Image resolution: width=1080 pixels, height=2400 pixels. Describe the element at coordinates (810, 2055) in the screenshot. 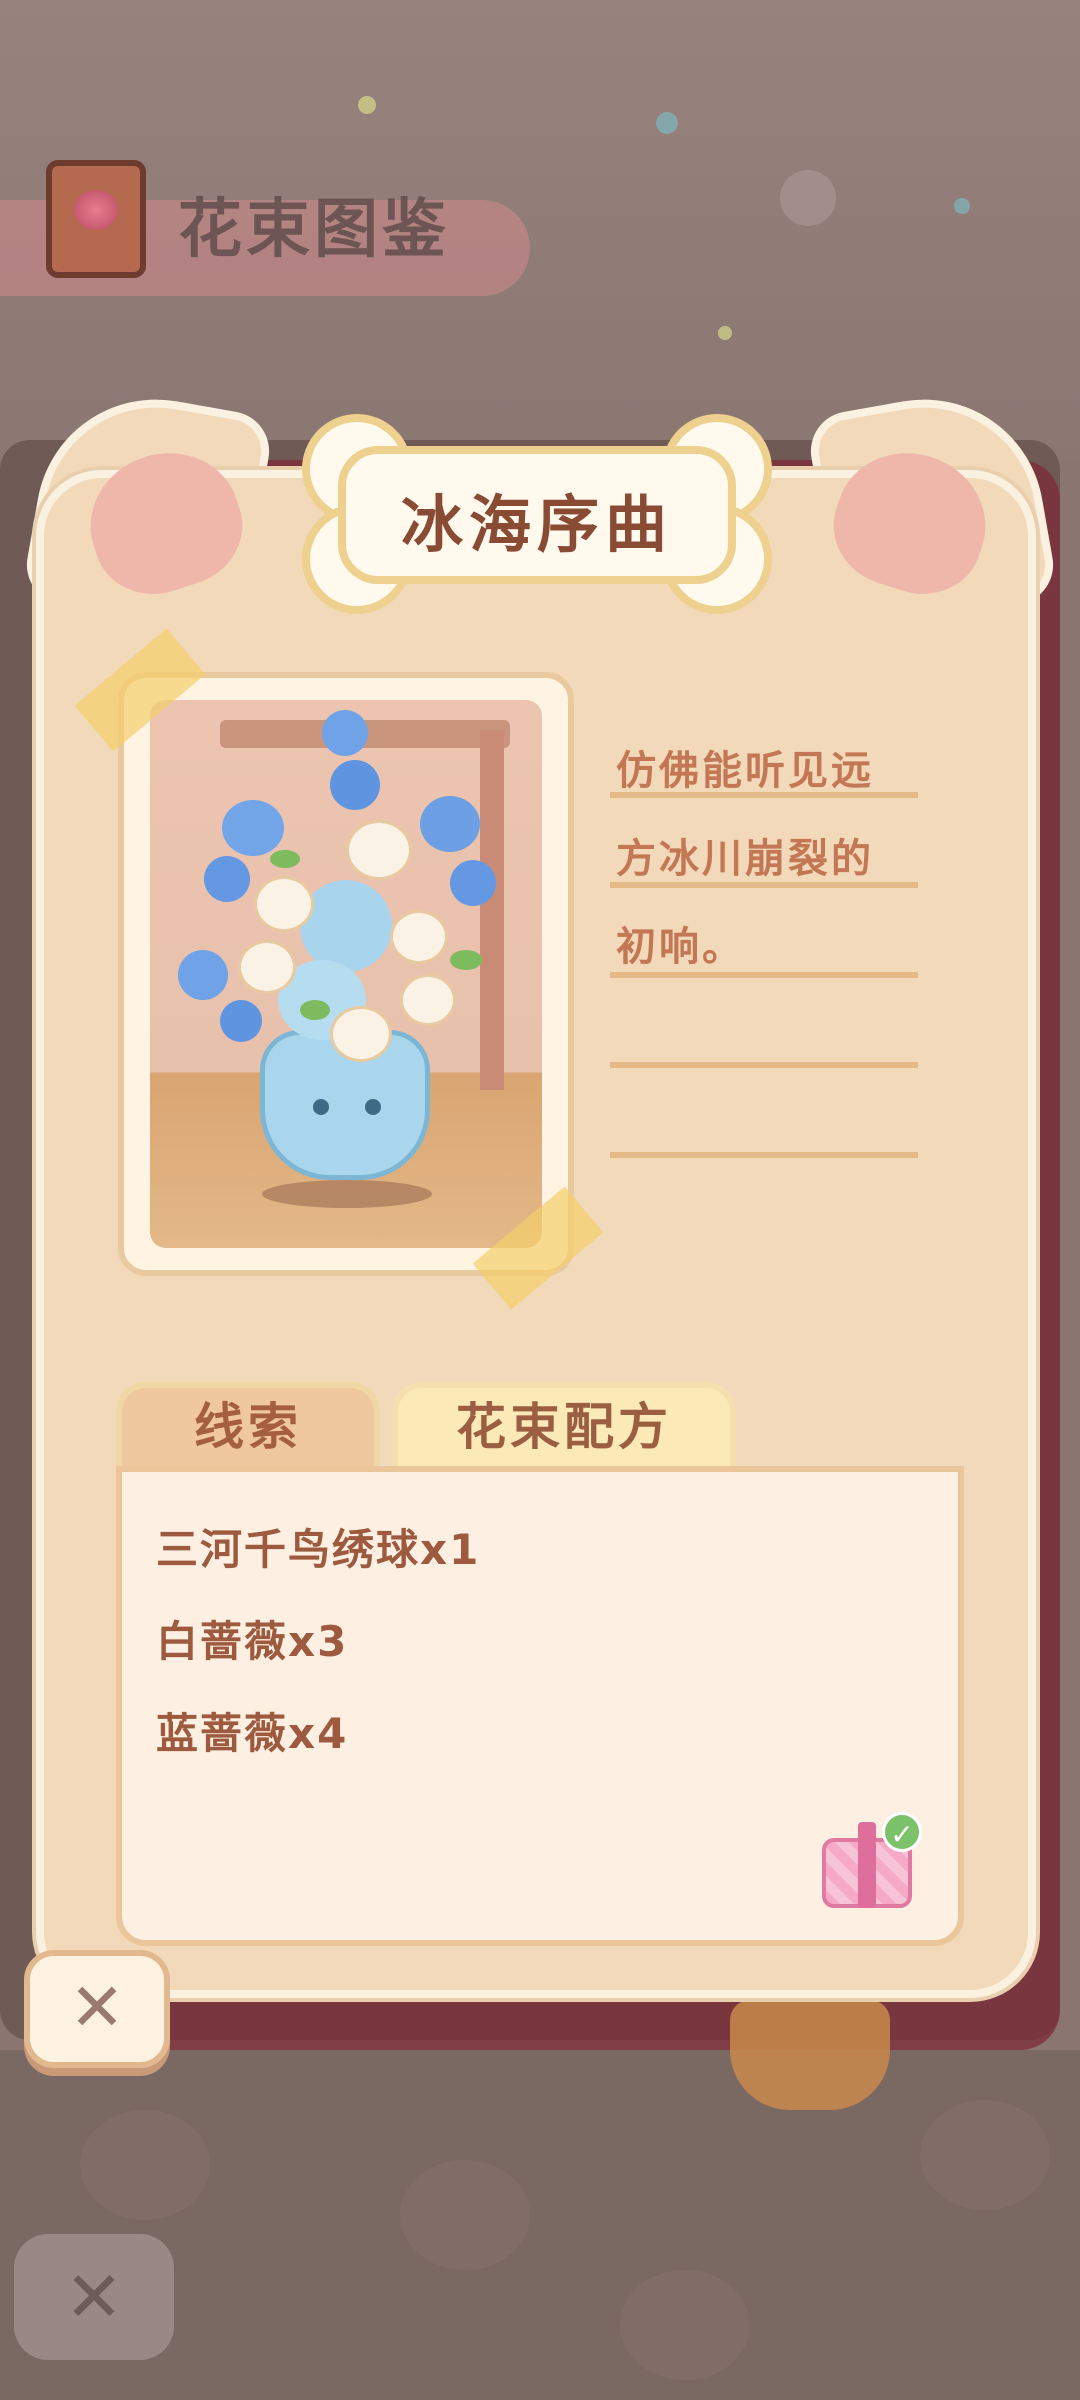

I see `bow-ribbon-decoration` at that location.